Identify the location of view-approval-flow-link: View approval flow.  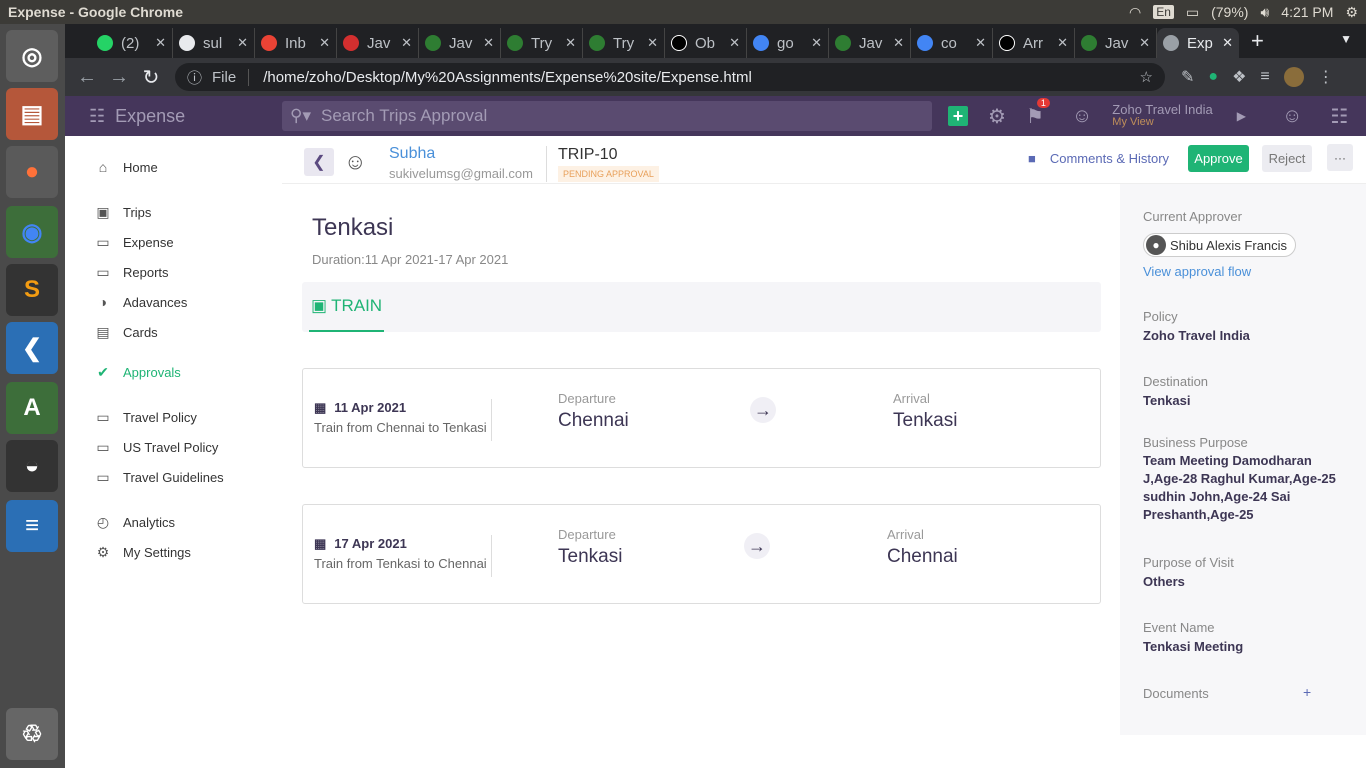
(1197, 271).